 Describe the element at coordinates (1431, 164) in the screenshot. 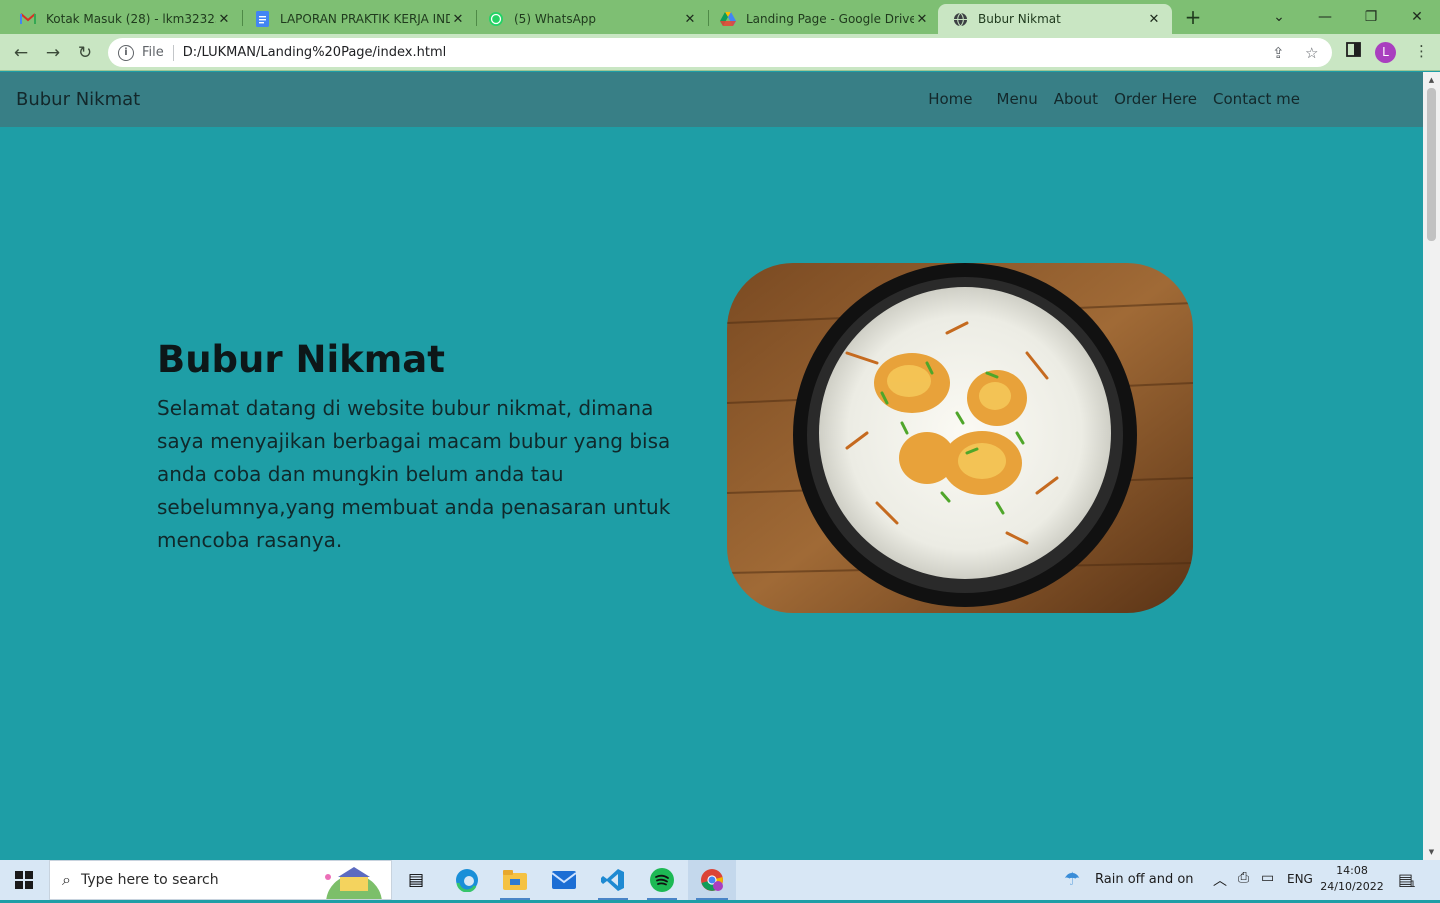

I see `scroll-thumb` at that location.